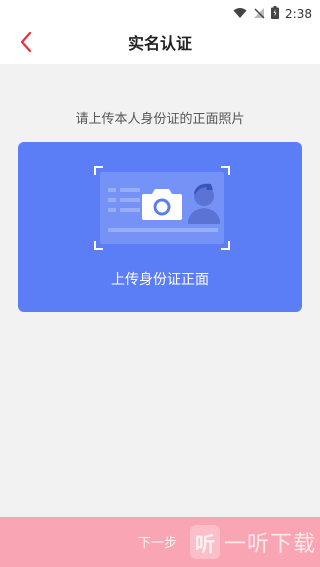  What do you see at coordinates (269, 544) in the screenshot?
I see `watermark-text: 一听下载` at bounding box center [269, 544].